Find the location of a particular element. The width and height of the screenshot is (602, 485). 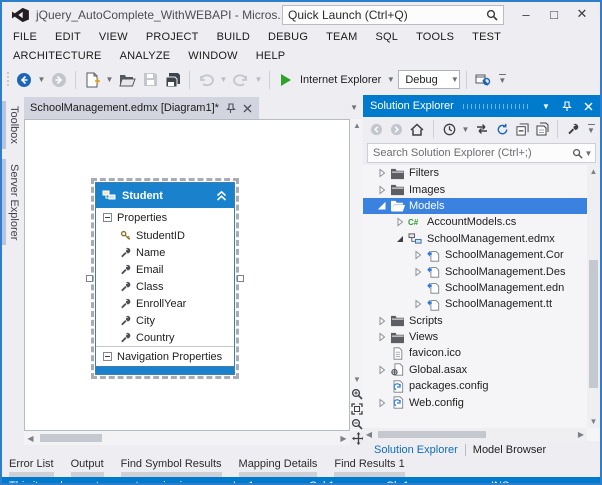

navigate-back-dropdown: ▼ is located at coordinates (41, 79).